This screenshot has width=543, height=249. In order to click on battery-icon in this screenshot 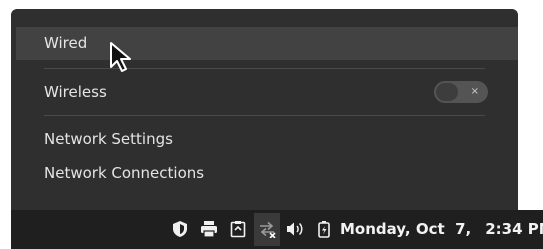, I will do `click(324, 229)`.